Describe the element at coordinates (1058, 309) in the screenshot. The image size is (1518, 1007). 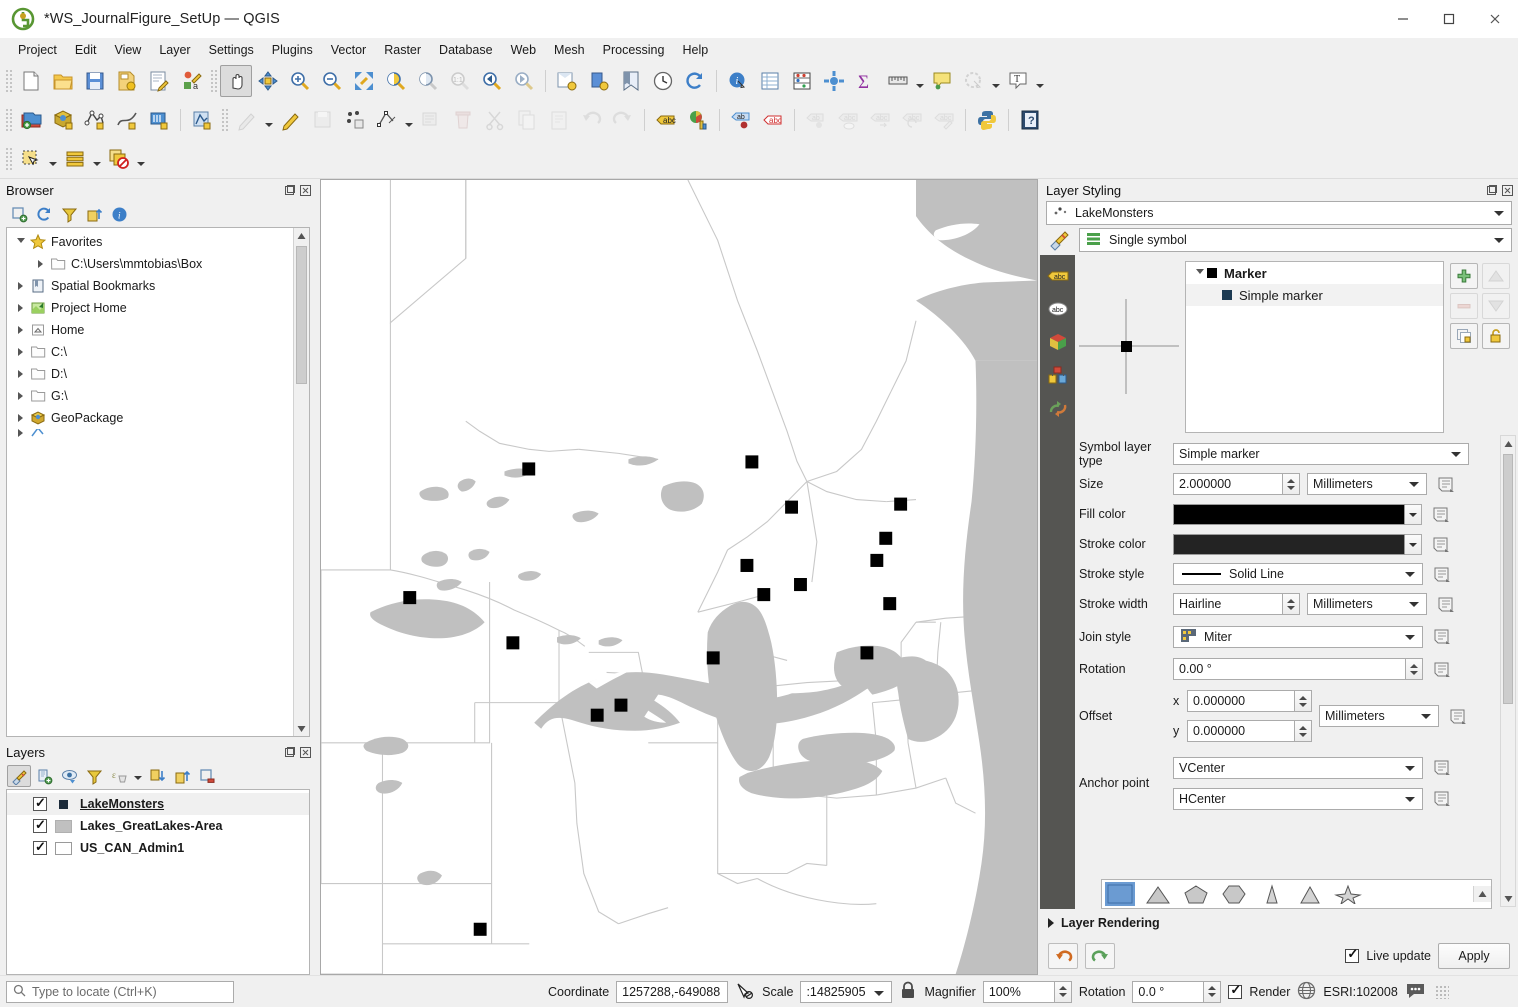
I see `masks-icon: abc` at that location.